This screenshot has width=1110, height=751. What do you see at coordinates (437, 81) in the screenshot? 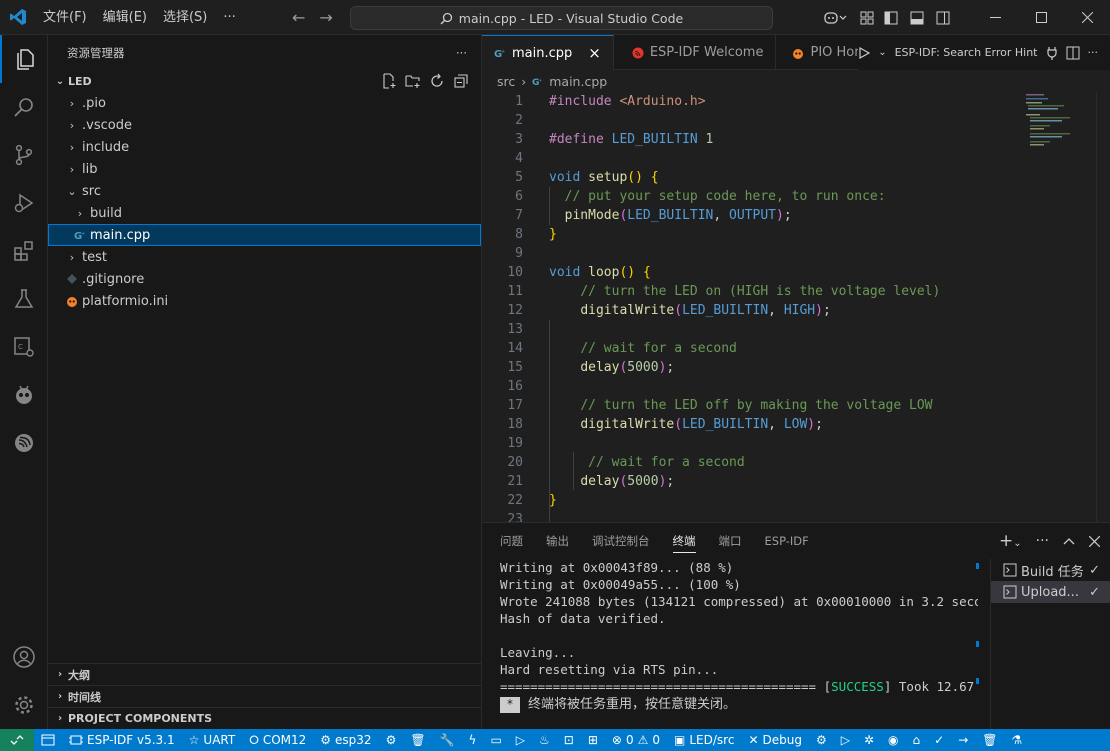
I see `refresh-icon` at bounding box center [437, 81].